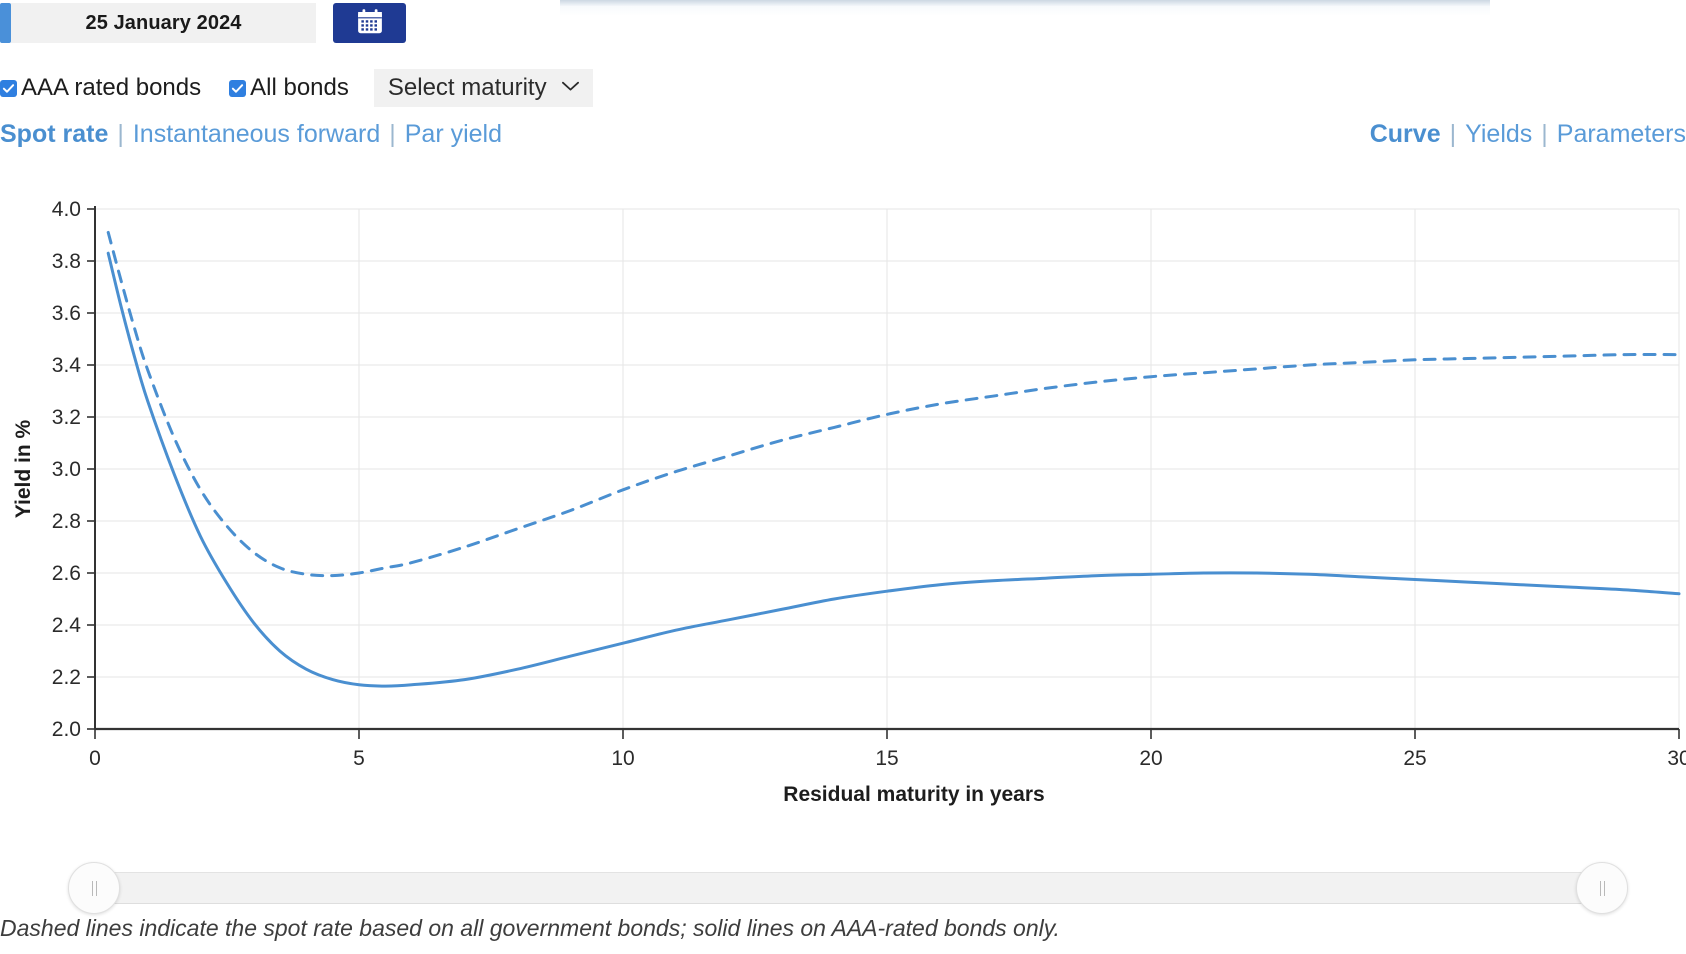  What do you see at coordinates (66, 417) in the screenshot?
I see `y-axis-tick-label: 3.2` at bounding box center [66, 417].